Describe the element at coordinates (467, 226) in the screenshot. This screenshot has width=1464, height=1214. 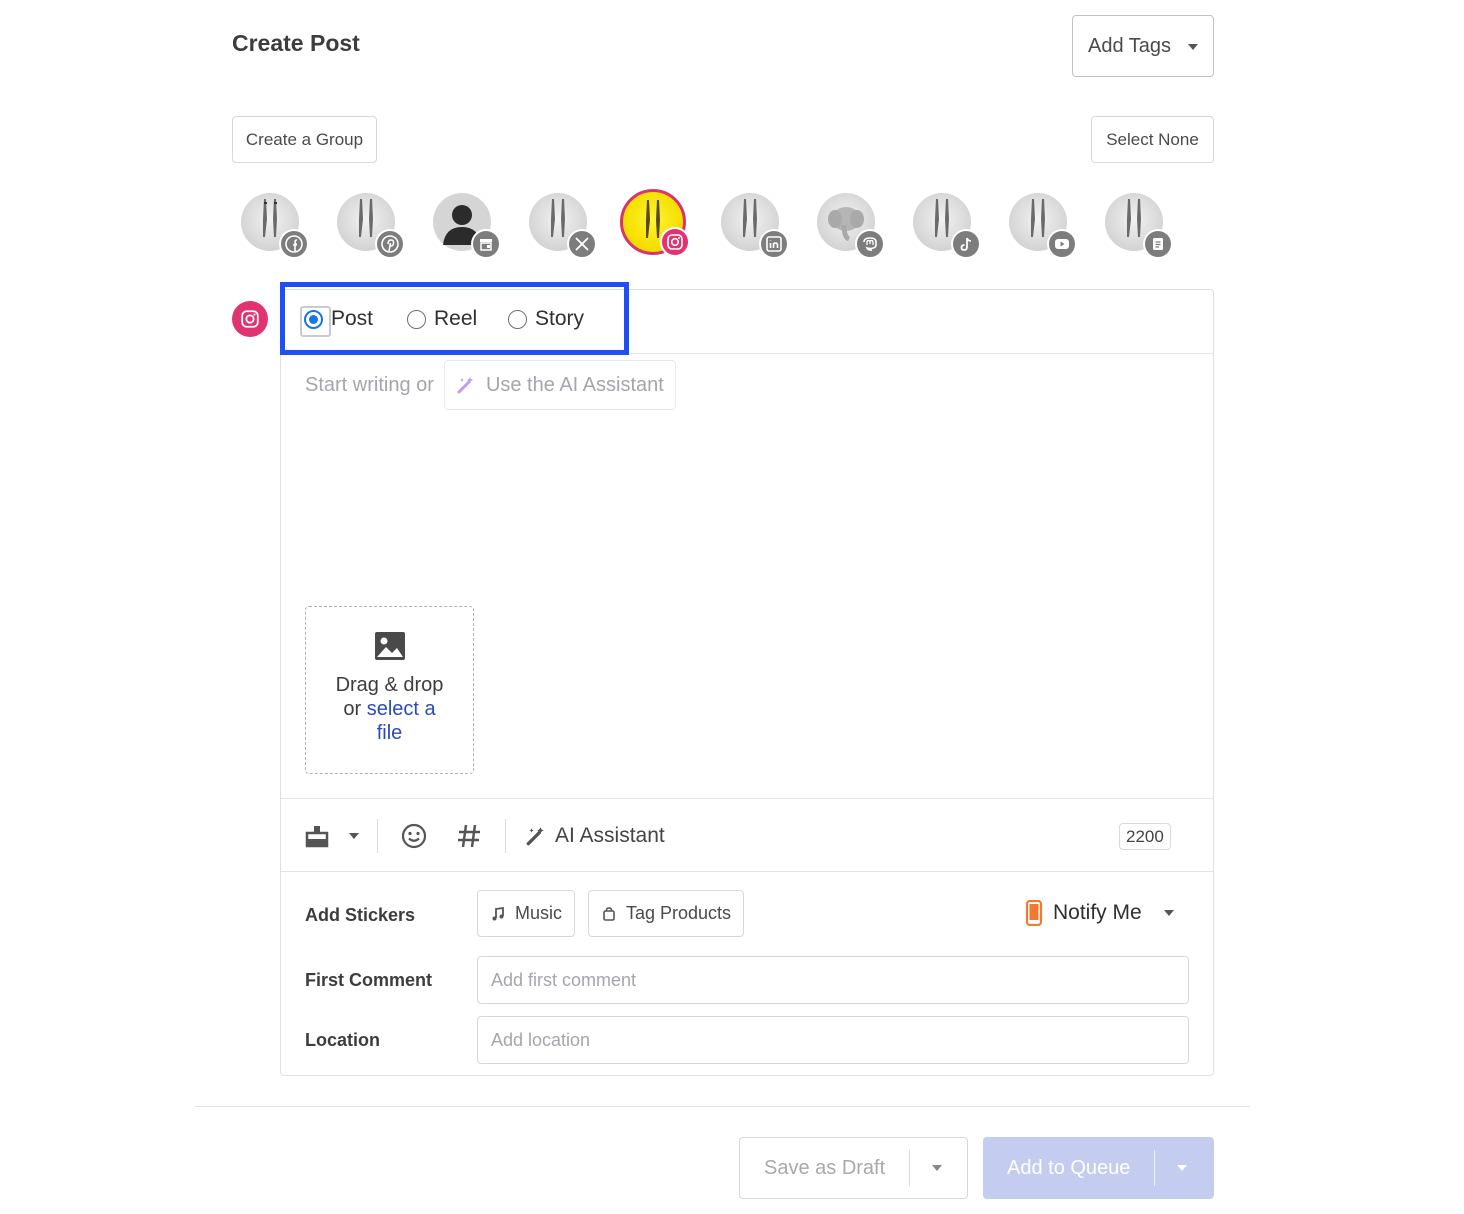
I see `account-avatar-google-business` at that location.